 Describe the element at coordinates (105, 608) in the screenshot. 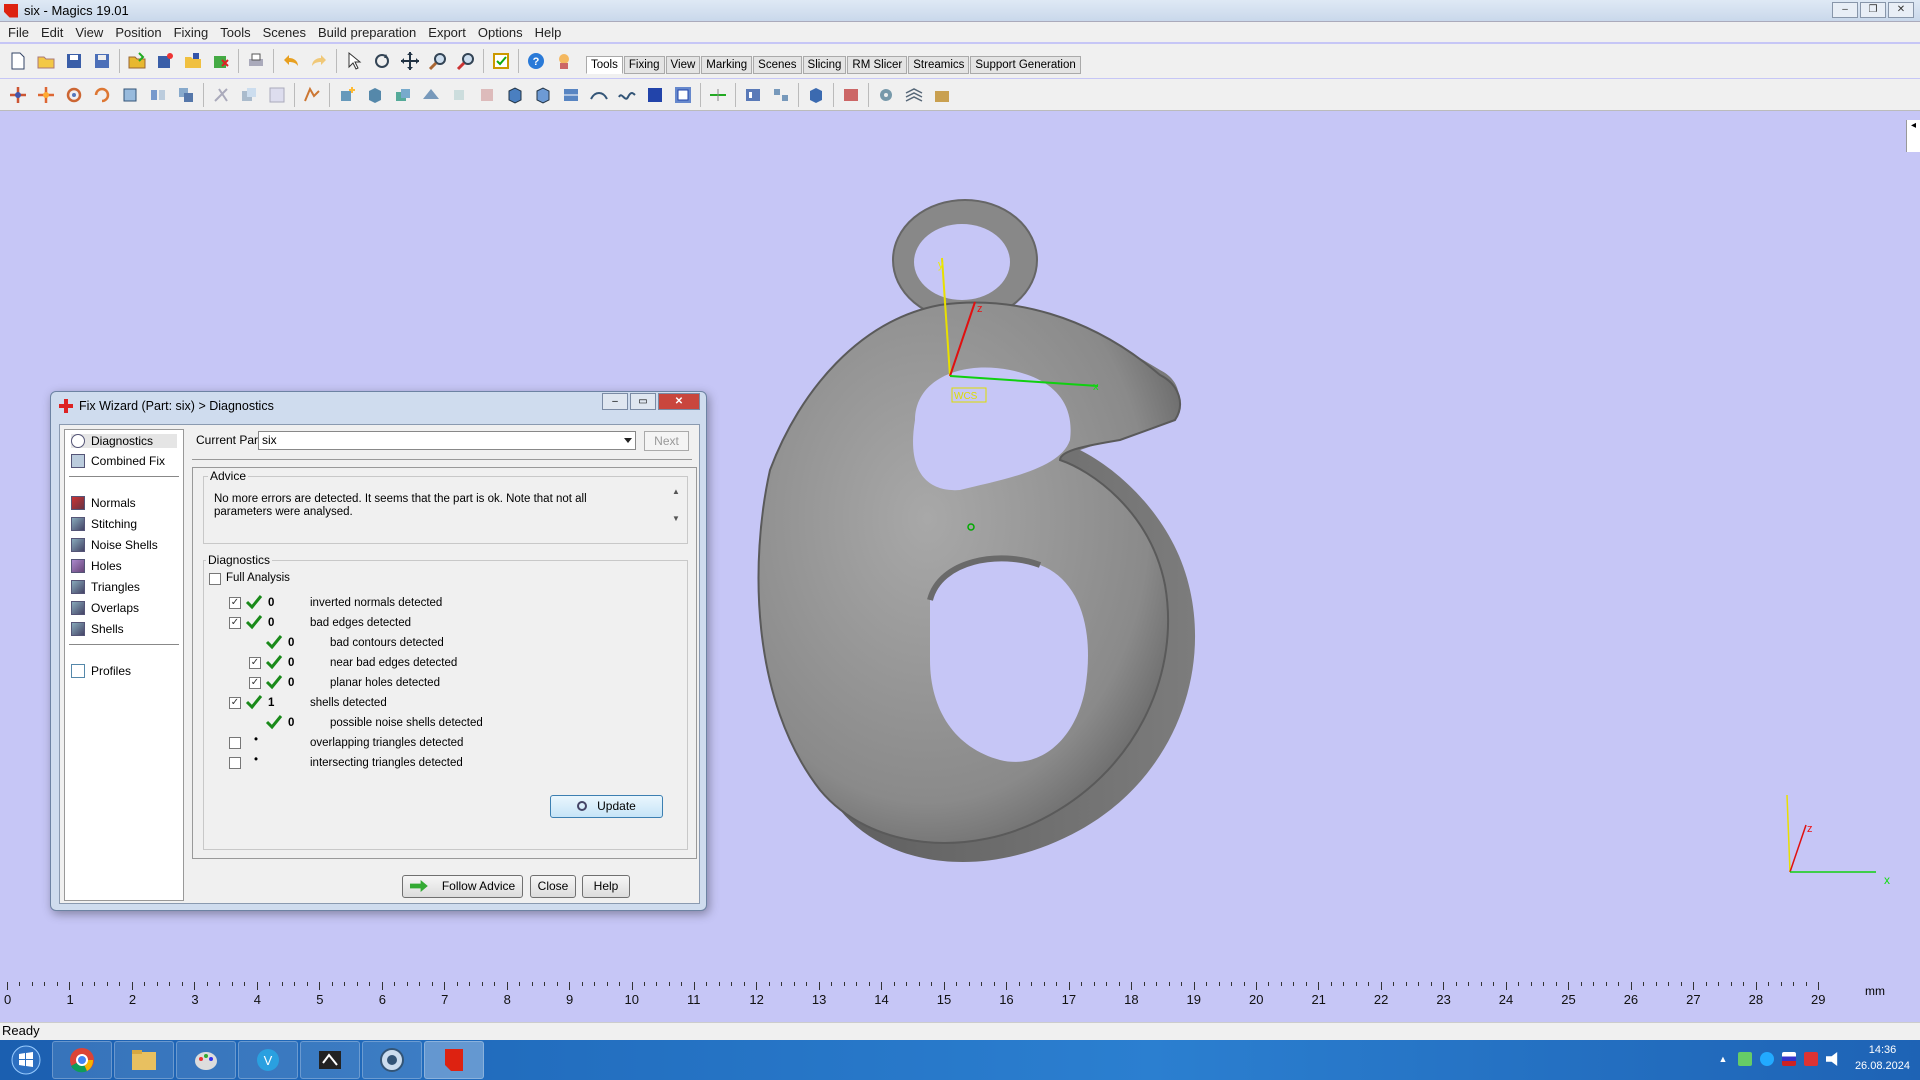

I see `nav-overlaps: Overlaps` at that location.